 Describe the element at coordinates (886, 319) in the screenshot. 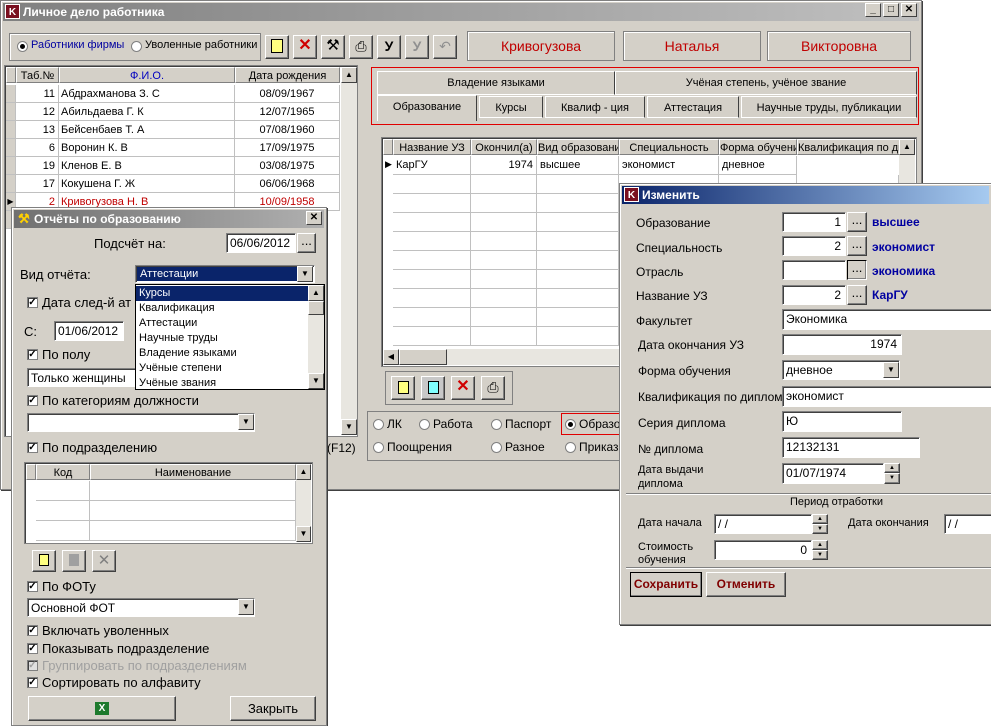

I see `faculty-input: Экономика` at that location.